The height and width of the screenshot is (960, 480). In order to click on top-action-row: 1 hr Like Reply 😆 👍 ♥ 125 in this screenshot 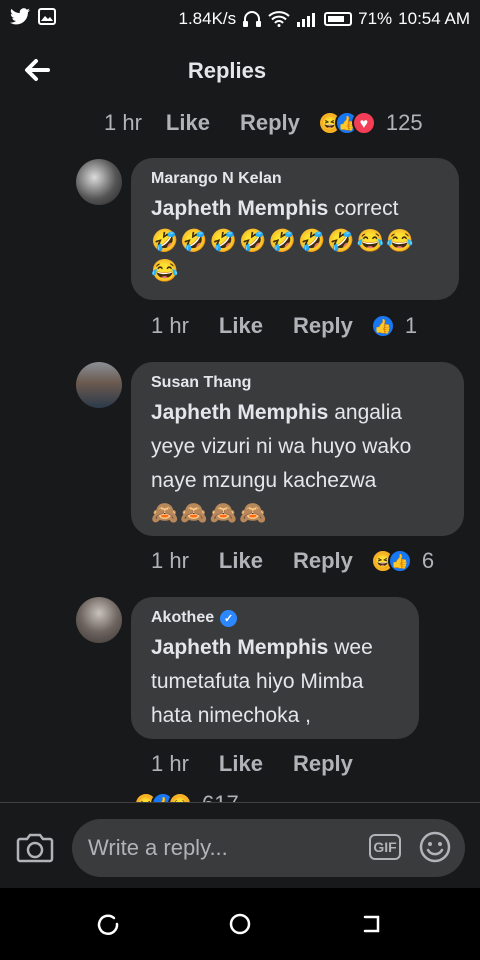, I will do `click(263, 123)`.